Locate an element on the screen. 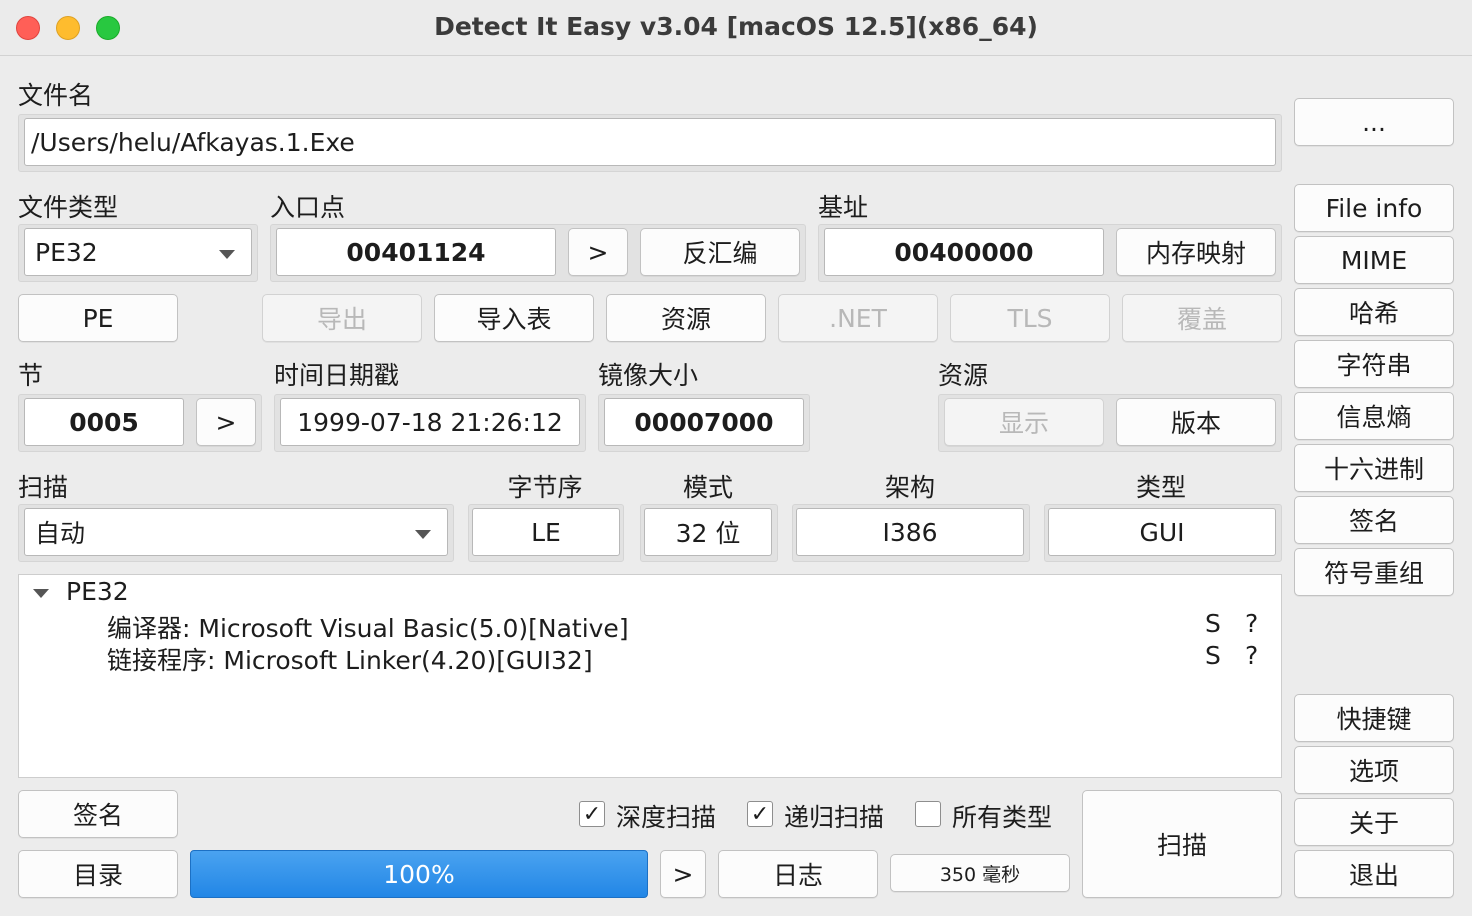 This screenshot has width=1472, height=916. progress-bar: 100% is located at coordinates (419, 874).